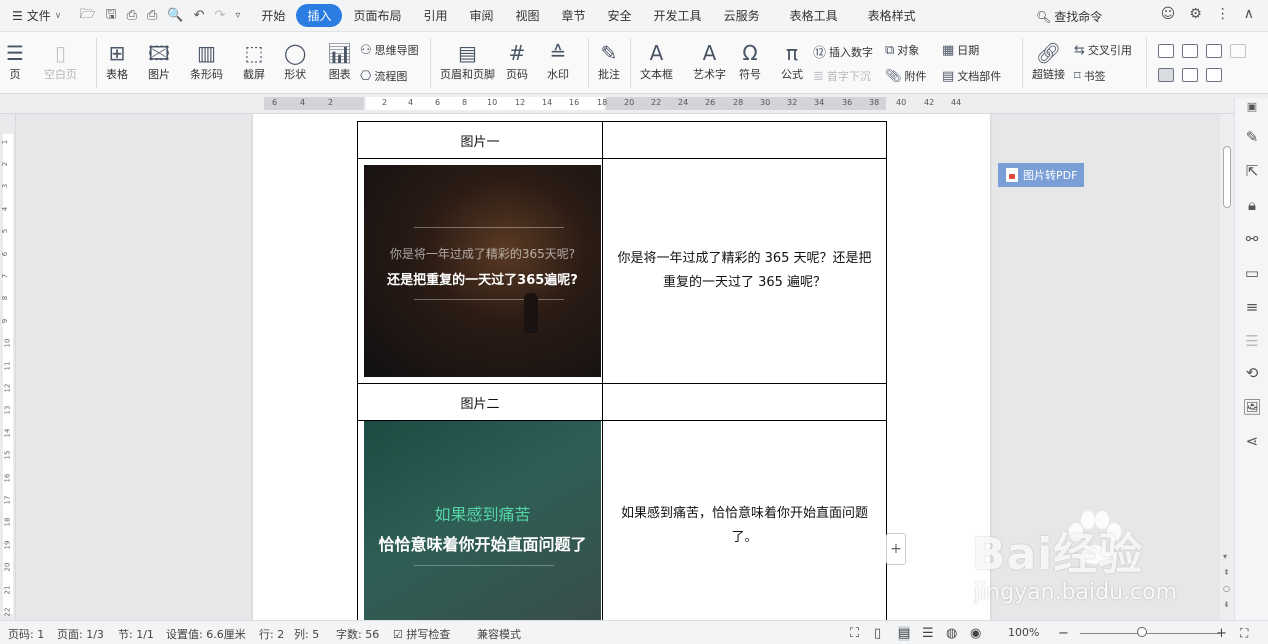 The image size is (1268, 644). What do you see at coordinates (206, 634) in the screenshot?
I see `status-setting: 设置值: 6.6厘米` at bounding box center [206, 634].